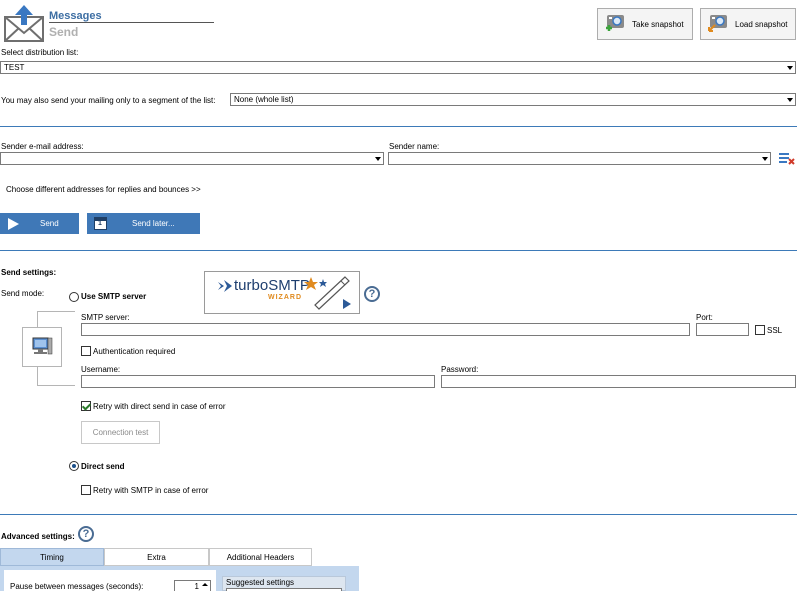 The image size is (800, 591). I want to click on pause-label: Pause between messages (seconds):, so click(77, 586).